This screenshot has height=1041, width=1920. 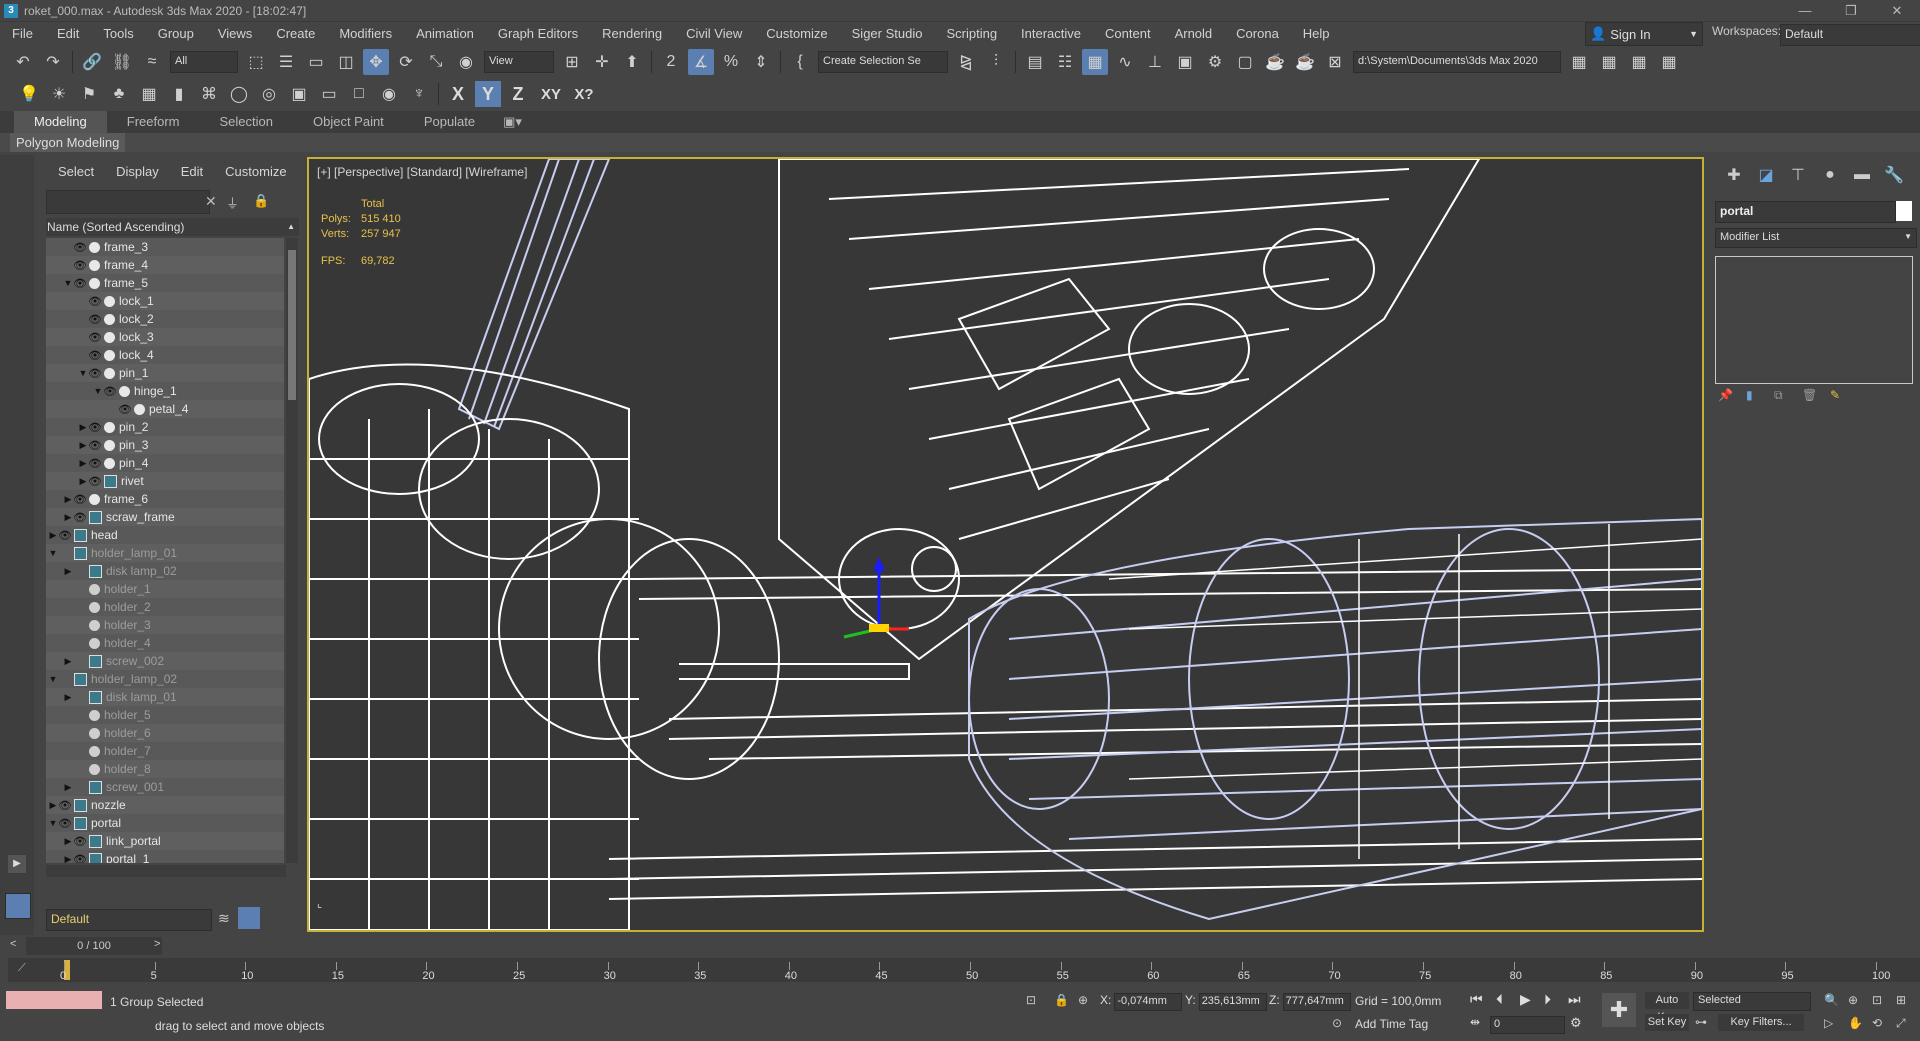 What do you see at coordinates (153, 122) in the screenshot?
I see `tab-freeform: Freeform` at bounding box center [153, 122].